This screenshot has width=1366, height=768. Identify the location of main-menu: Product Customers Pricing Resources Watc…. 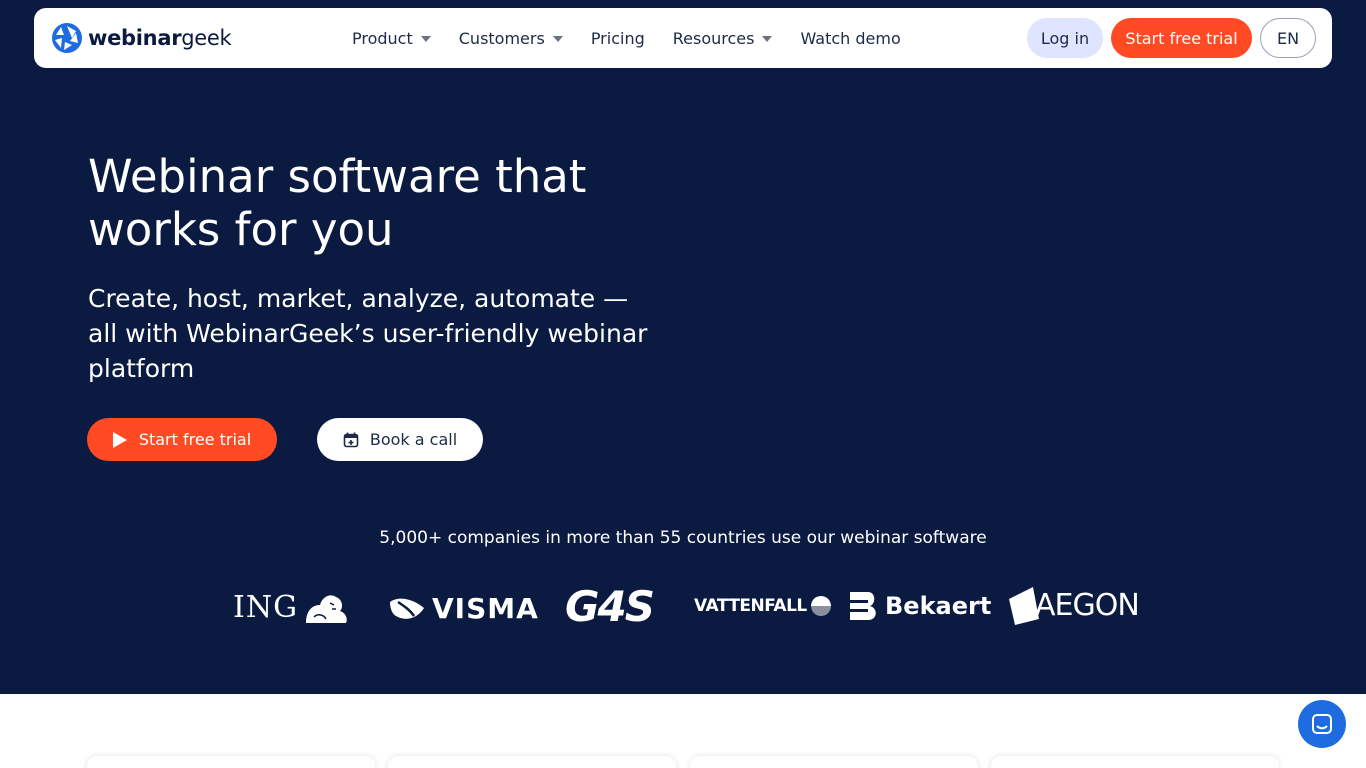
(640, 38).